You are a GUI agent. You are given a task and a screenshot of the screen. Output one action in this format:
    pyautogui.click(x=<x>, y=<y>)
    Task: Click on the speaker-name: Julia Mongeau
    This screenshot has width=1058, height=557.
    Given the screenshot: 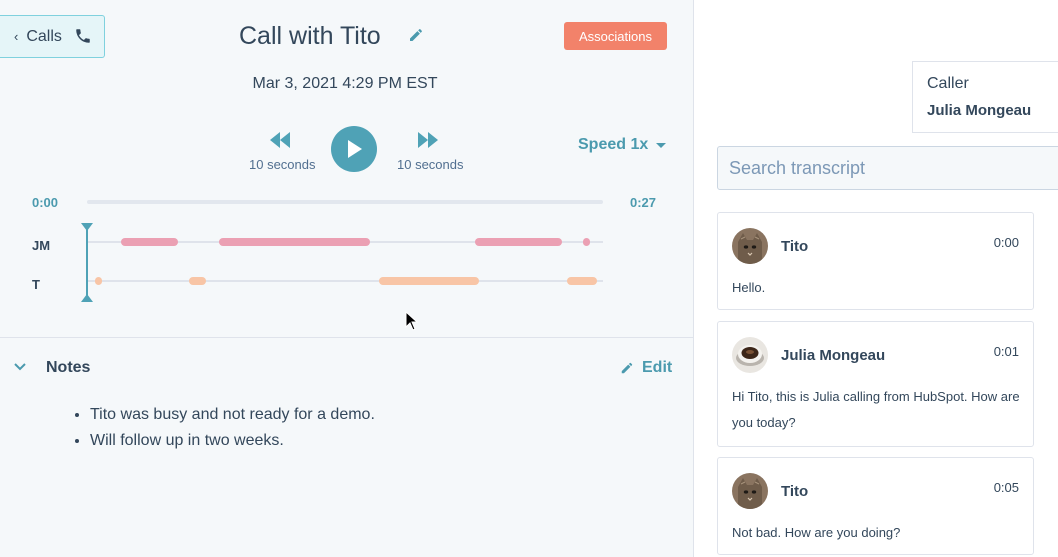 What is the action you would take?
    pyautogui.click(x=833, y=355)
    